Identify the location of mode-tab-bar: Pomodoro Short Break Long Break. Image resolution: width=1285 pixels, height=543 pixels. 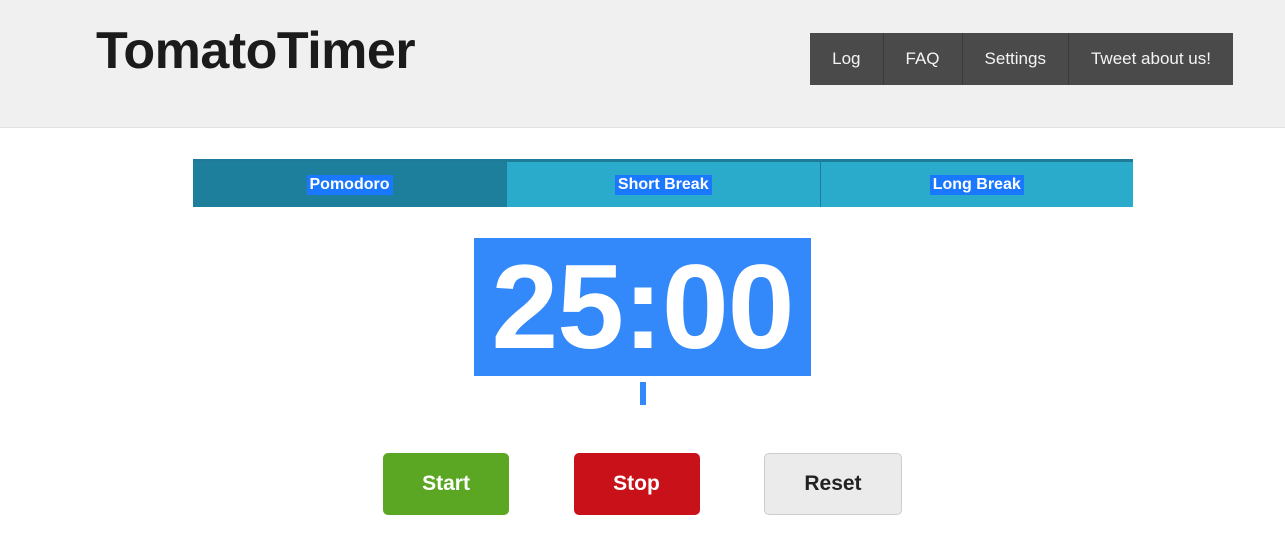
(663, 183).